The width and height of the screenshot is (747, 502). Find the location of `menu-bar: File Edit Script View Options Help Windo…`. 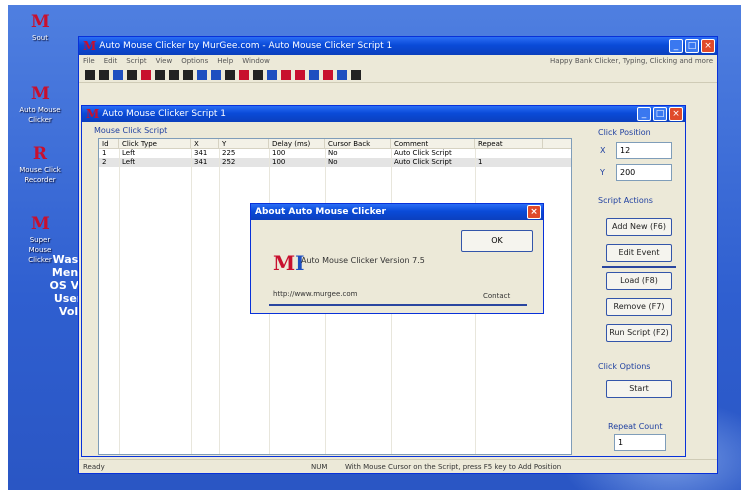

menu-bar: File Edit Script View Options Help Windo… is located at coordinates (398, 61).